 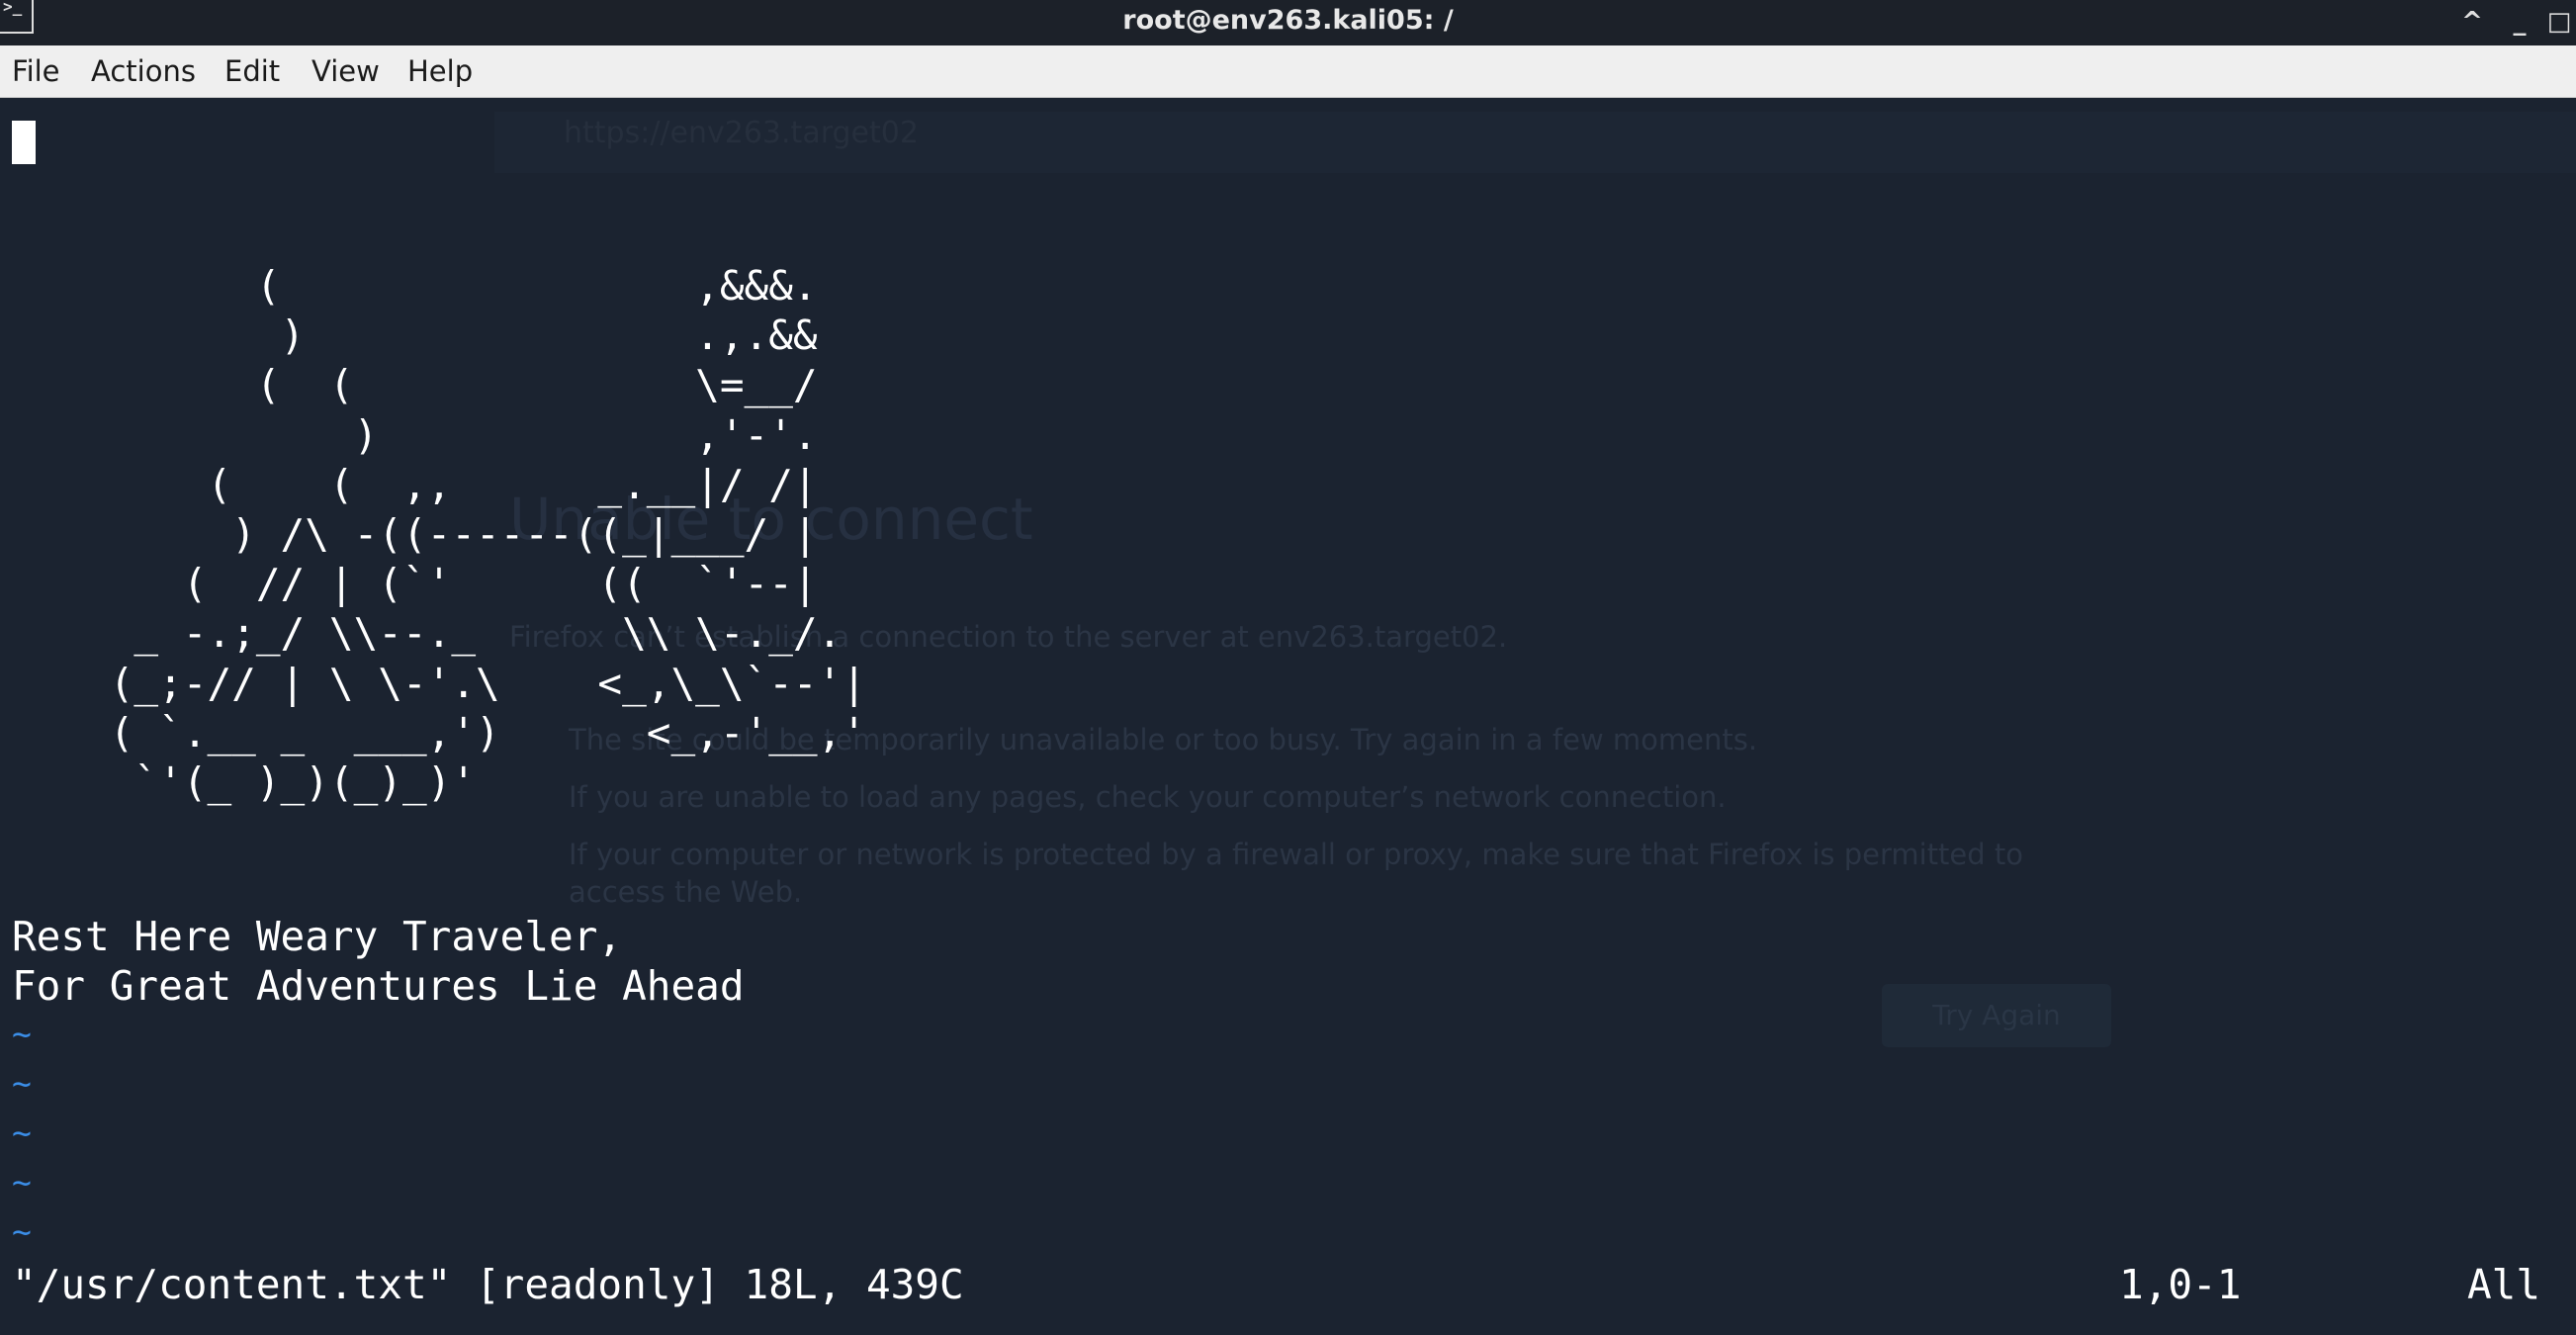 What do you see at coordinates (36, 71) in the screenshot?
I see `menu-file: File` at bounding box center [36, 71].